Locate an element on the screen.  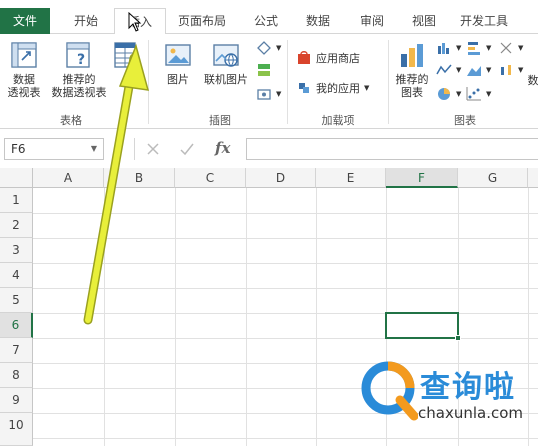
row-header-9: 9 is located at coordinates (16, 400).